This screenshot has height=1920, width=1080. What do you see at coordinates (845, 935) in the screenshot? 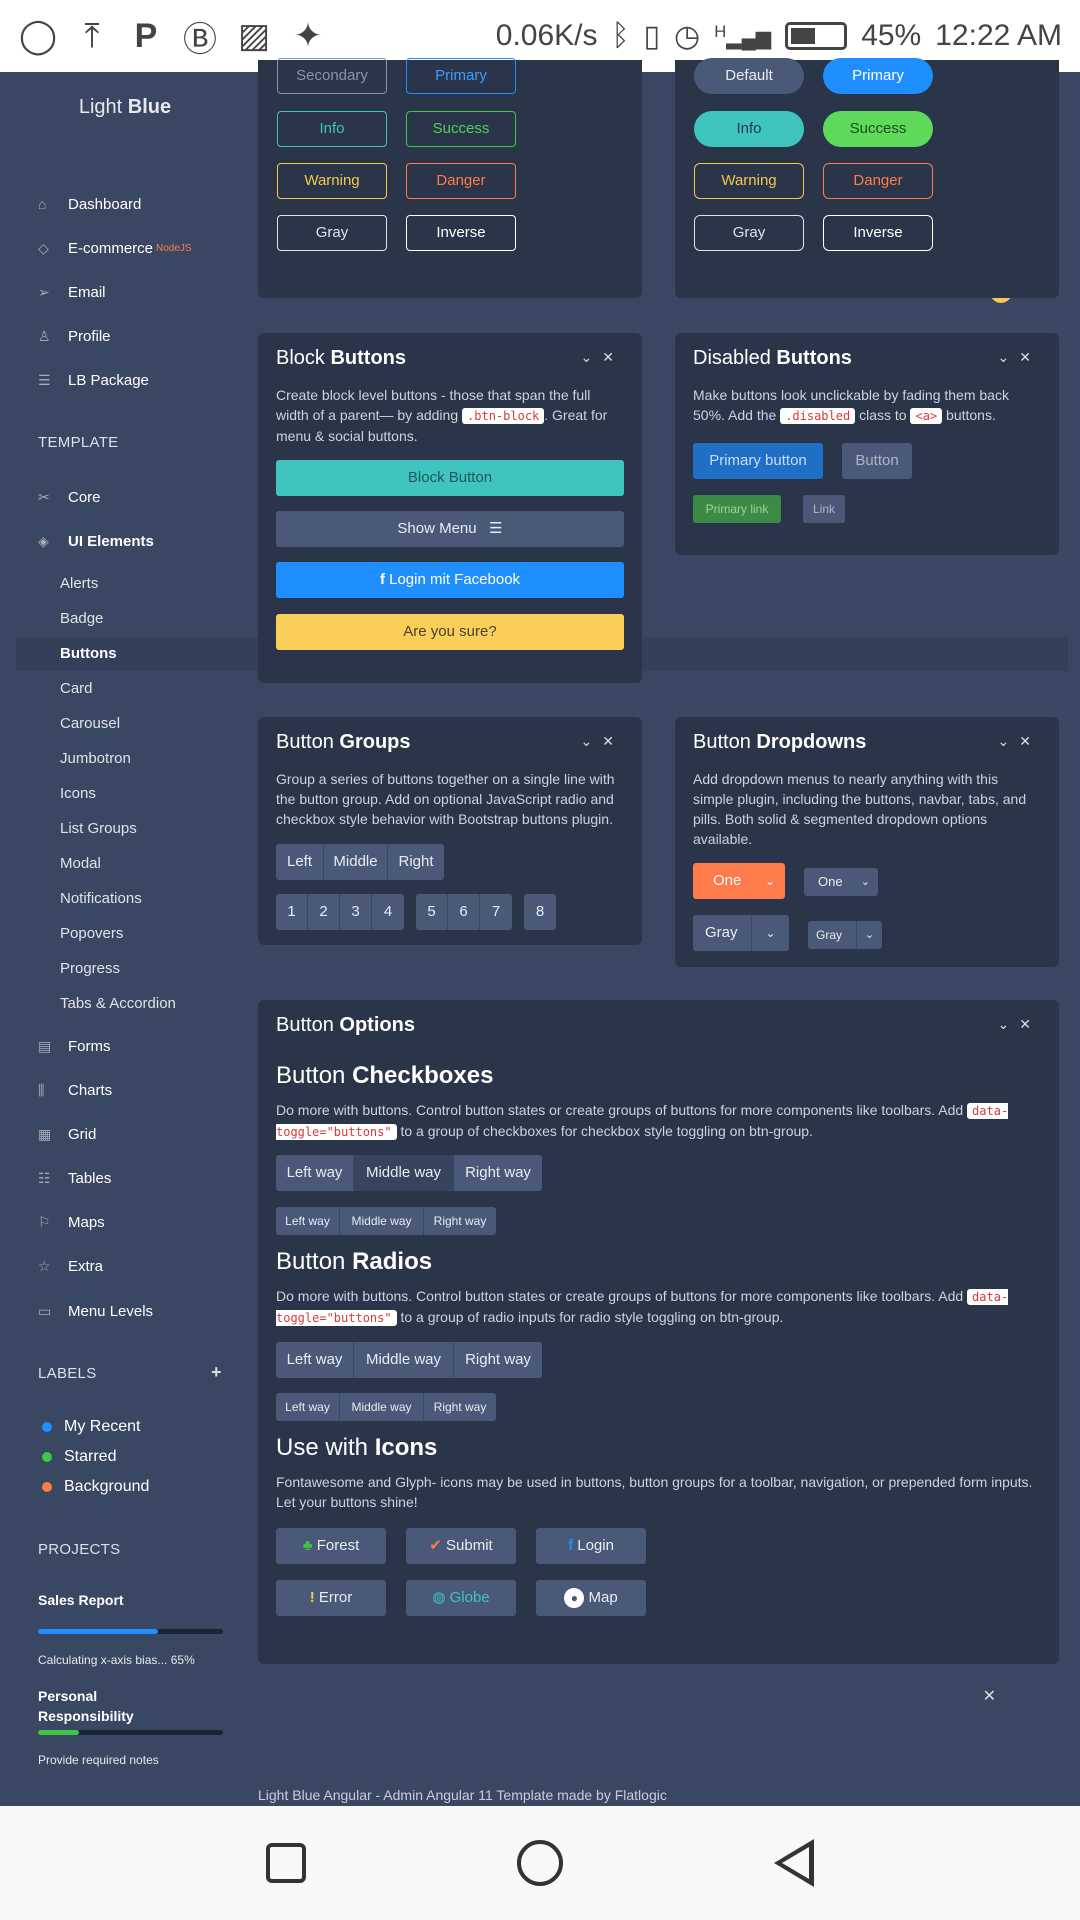
I see `gray-split-dropdown-small-button: Gray ⌄` at bounding box center [845, 935].